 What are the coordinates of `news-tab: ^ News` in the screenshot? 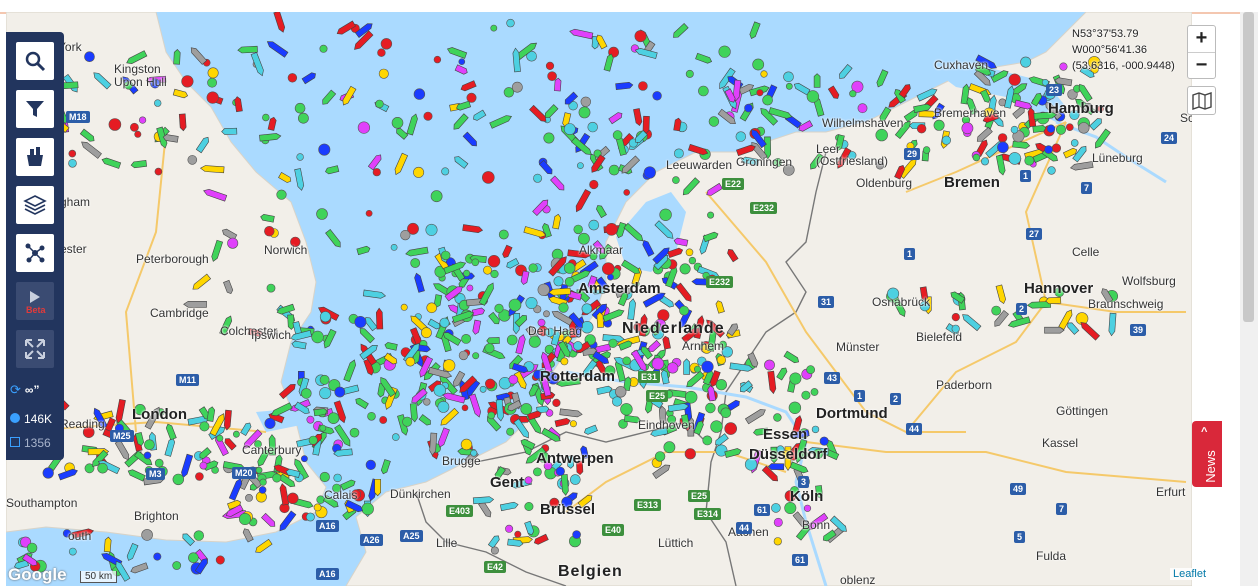 It's located at (1207, 454).